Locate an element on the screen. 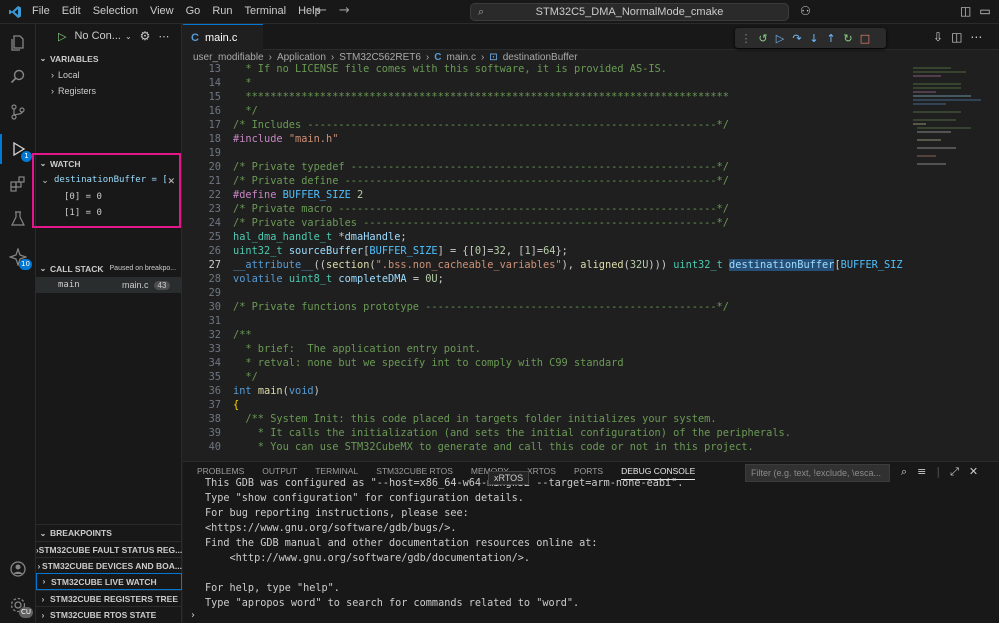  line-number: 21 is located at coordinates (214, 181).